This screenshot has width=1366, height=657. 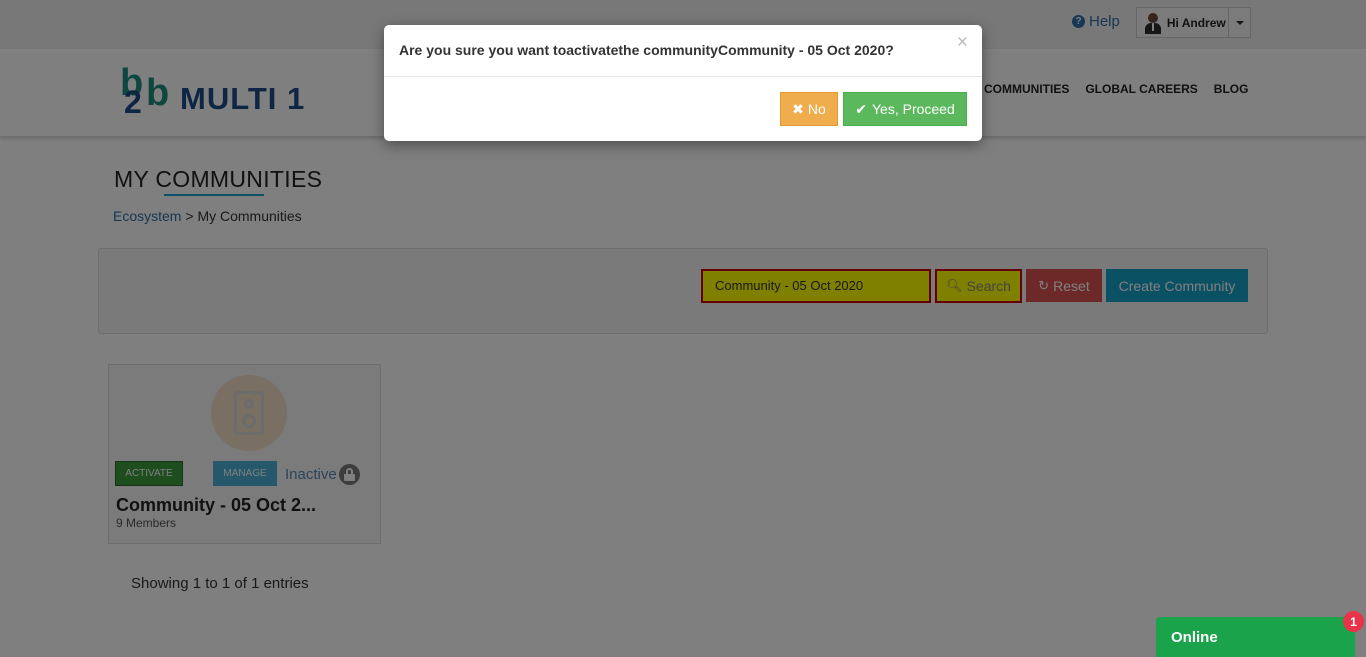 What do you see at coordinates (1194, 637) in the screenshot?
I see `chat-label: Online` at bounding box center [1194, 637].